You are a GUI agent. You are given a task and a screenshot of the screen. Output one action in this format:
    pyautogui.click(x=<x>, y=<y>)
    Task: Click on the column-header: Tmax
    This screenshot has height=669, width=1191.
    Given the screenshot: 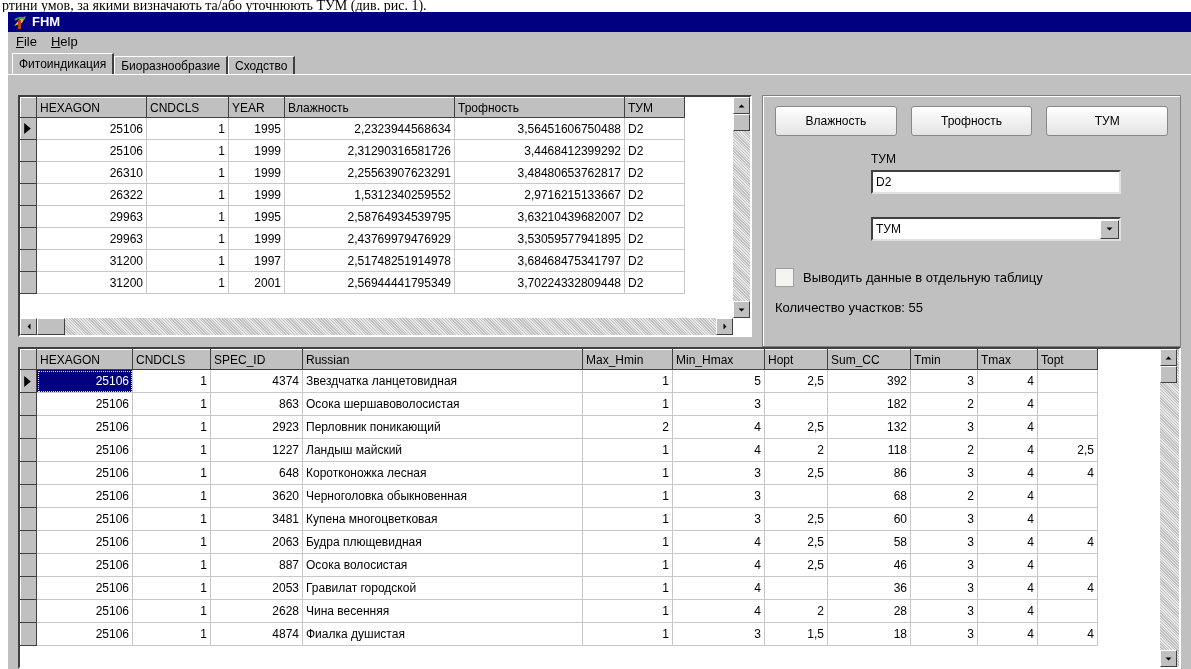 What is the action you would take?
    pyautogui.click(x=1007, y=359)
    